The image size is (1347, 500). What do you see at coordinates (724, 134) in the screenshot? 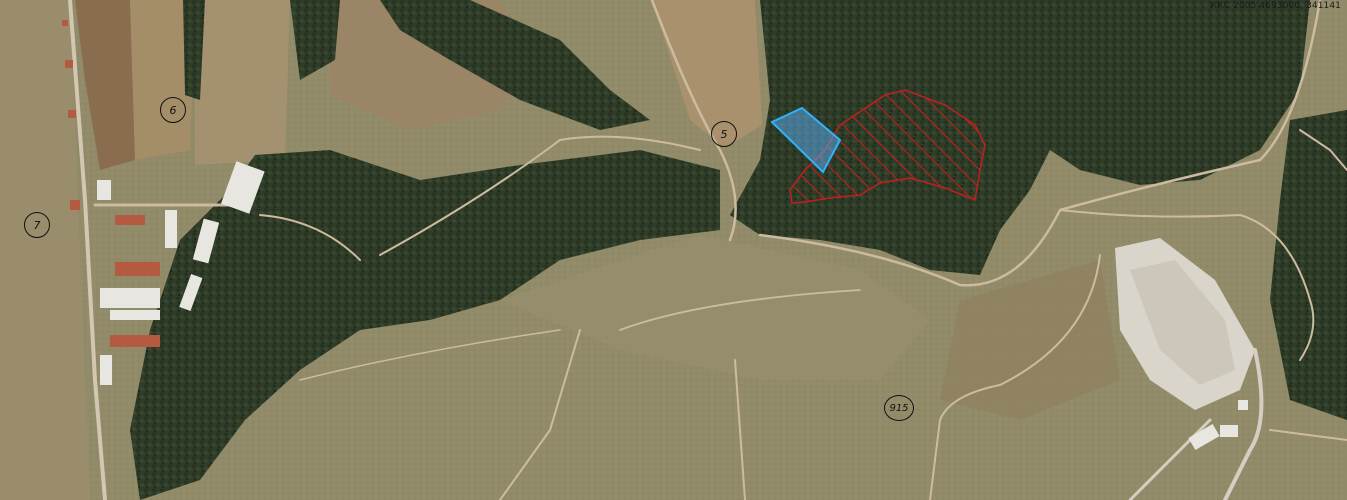
I see `parcel-number-5: 5` at bounding box center [724, 134].